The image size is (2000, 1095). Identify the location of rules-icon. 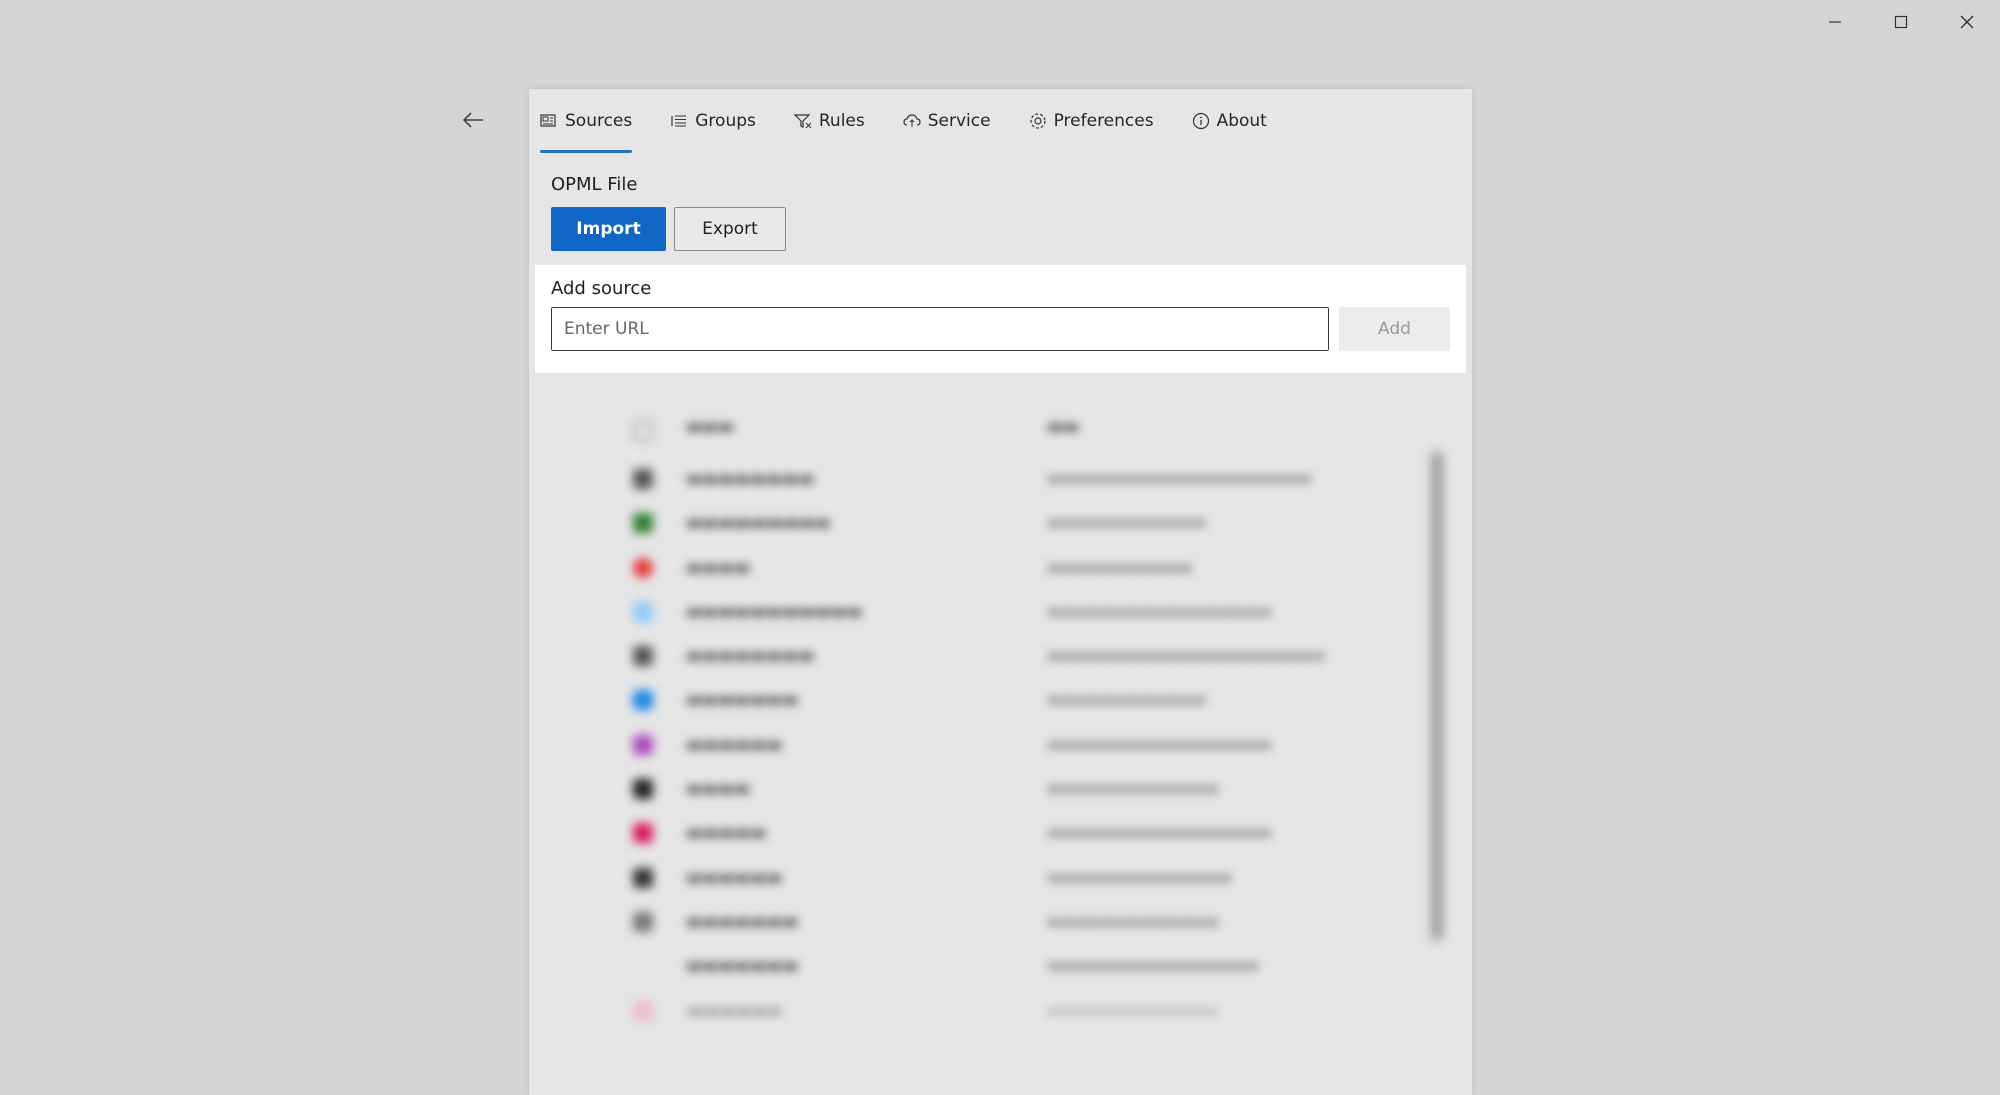
(802, 121).